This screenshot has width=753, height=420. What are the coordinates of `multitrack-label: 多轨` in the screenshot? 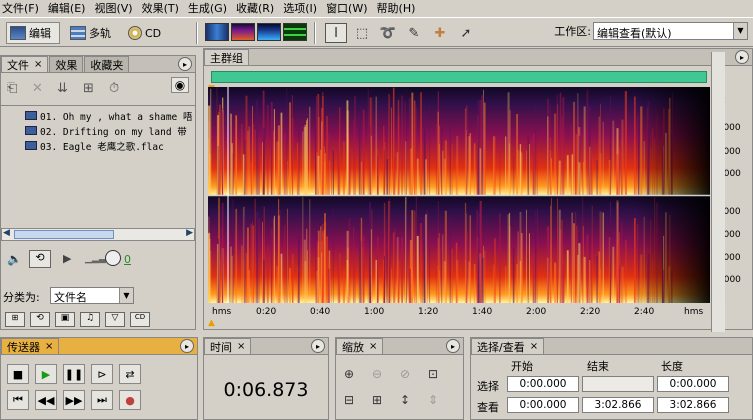 It's located at (100, 33).